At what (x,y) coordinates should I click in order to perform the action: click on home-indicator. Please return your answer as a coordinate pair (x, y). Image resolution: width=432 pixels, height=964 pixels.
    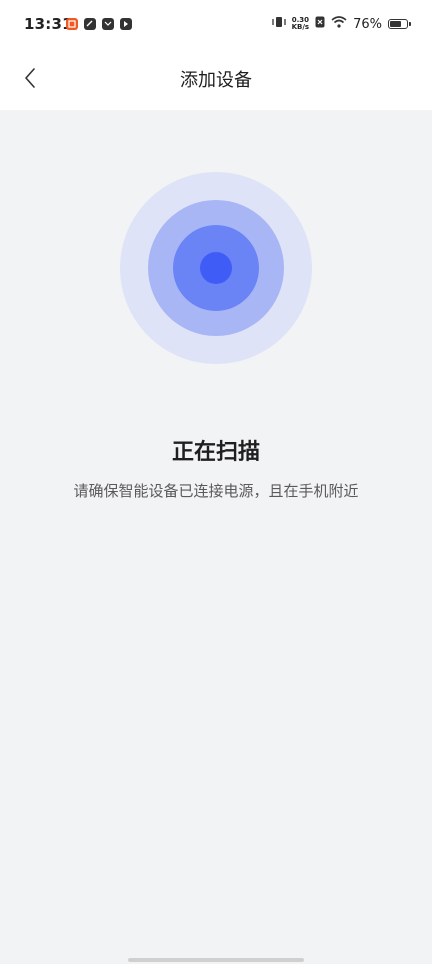
    Looking at the image, I should click on (216, 960).